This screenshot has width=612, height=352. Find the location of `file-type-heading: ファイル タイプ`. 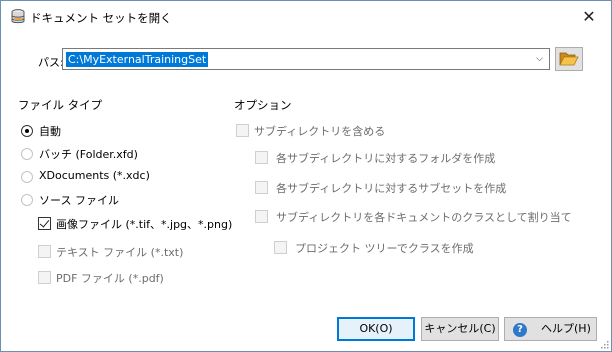

file-type-heading: ファイル タイプ is located at coordinates (60, 105).